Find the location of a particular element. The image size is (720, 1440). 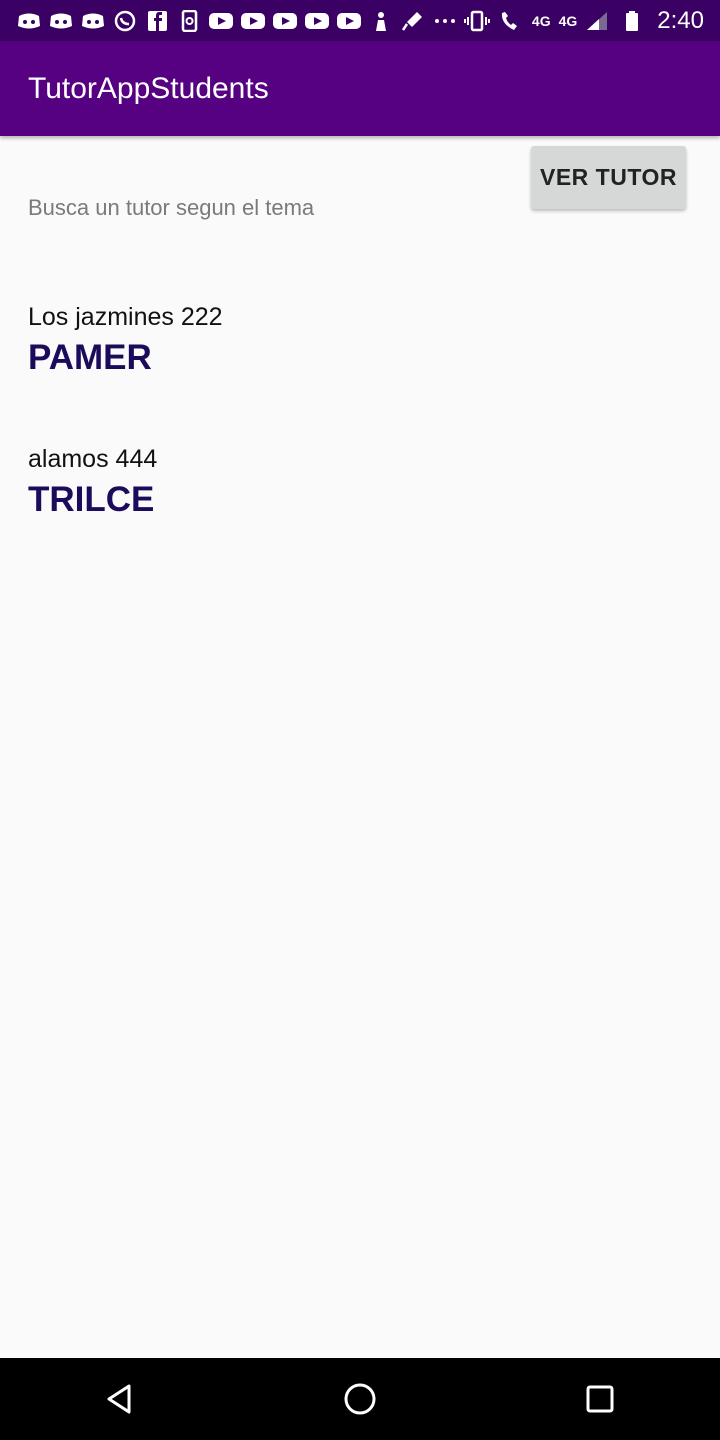

home-icon is located at coordinates (360, 1399).